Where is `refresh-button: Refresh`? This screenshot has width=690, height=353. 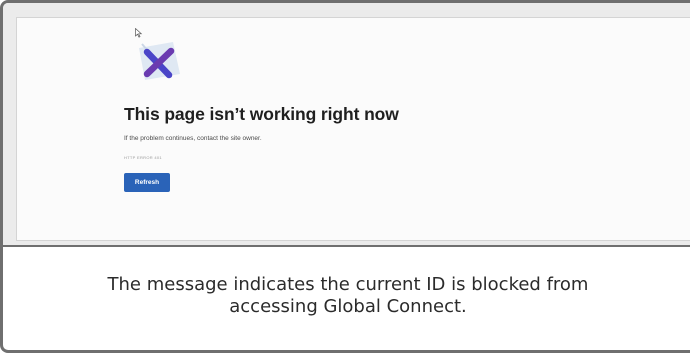 refresh-button: Refresh is located at coordinates (147, 182).